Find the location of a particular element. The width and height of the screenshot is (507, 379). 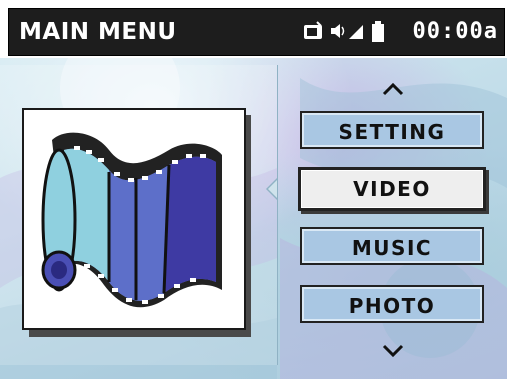

menu-item-video: VIDEO is located at coordinates (392, 189).